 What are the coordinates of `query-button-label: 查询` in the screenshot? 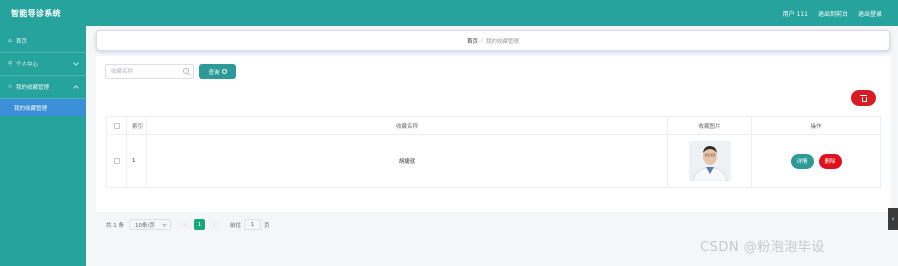 It's located at (214, 72).